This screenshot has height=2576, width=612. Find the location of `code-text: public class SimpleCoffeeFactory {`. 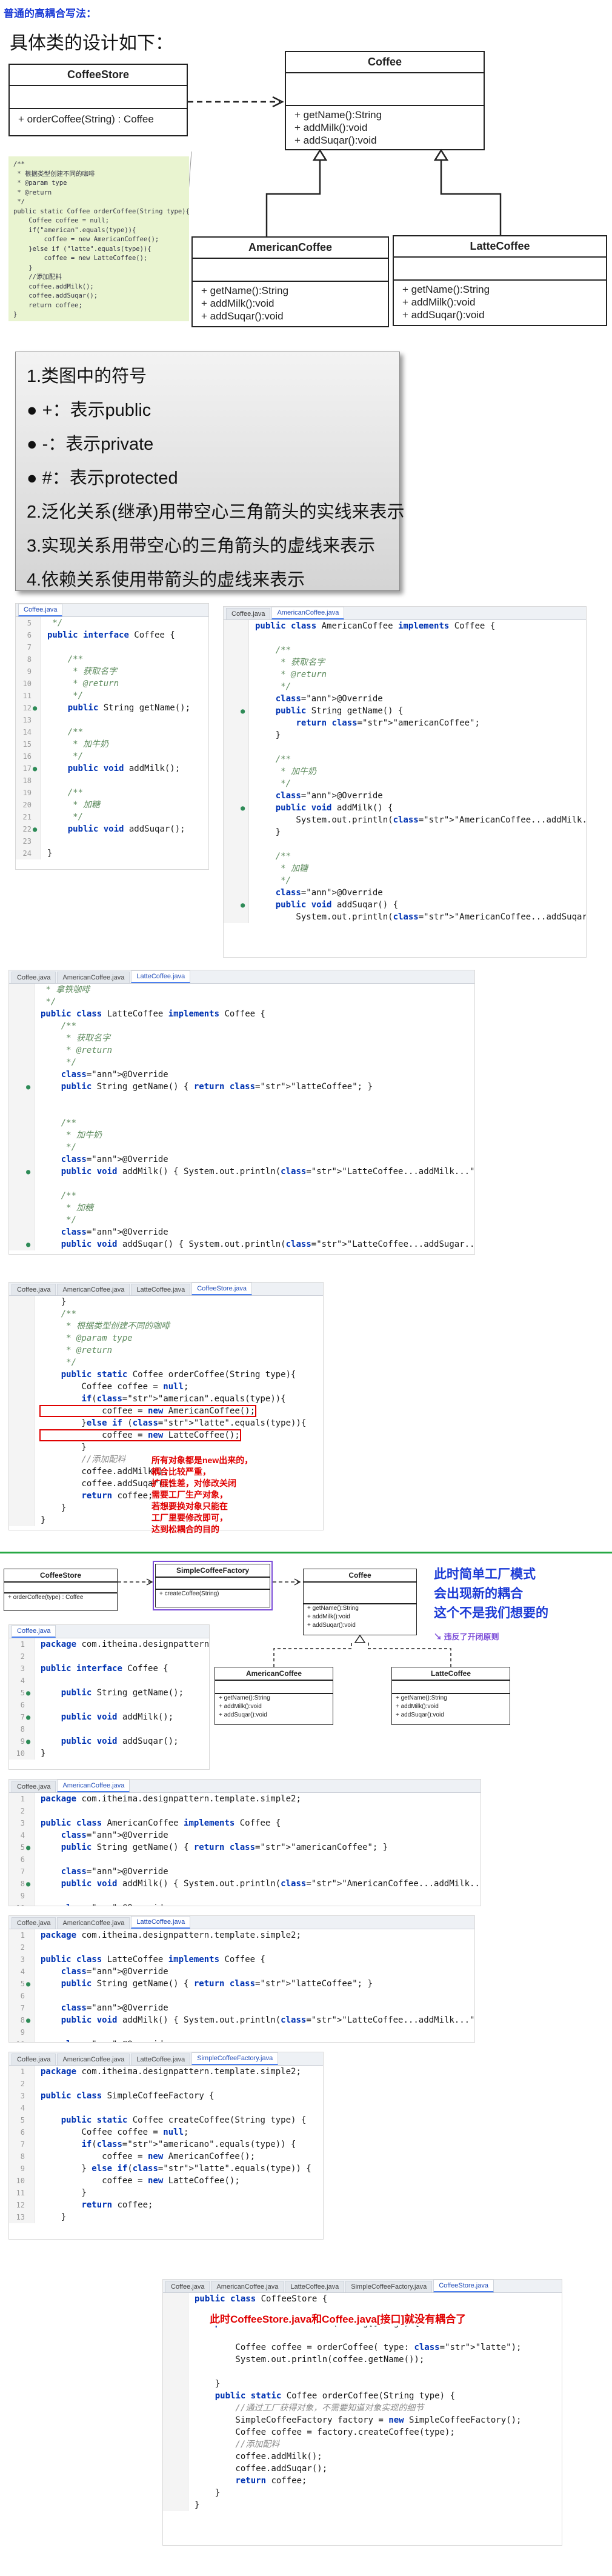

code-text: public class SimpleCoffeeFactory { is located at coordinates (128, 2096).